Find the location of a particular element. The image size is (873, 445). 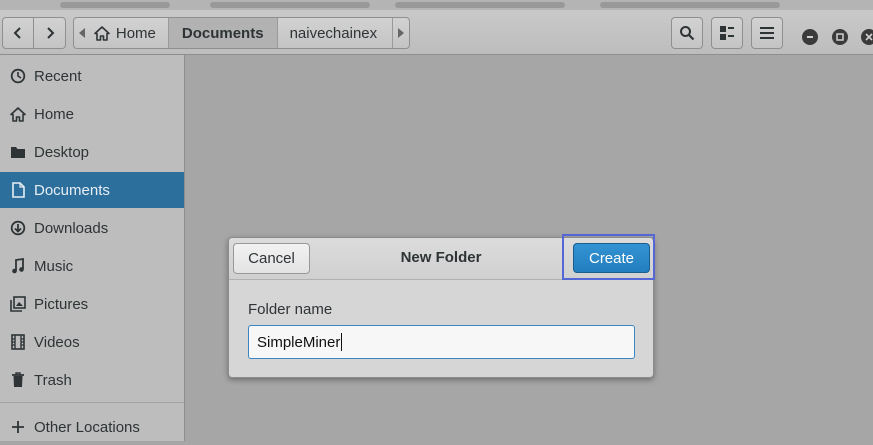

sidebar-item-music: Music is located at coordinates (92, 266).